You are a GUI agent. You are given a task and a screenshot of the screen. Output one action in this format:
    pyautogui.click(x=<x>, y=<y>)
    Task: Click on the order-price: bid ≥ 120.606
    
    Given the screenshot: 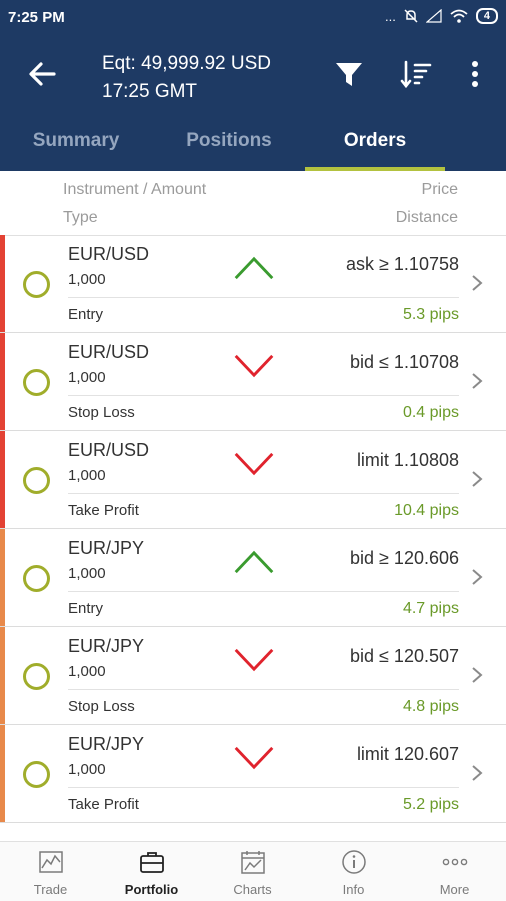 What is the action you would take?
    pyautogui.click(x=404, y=558)
    